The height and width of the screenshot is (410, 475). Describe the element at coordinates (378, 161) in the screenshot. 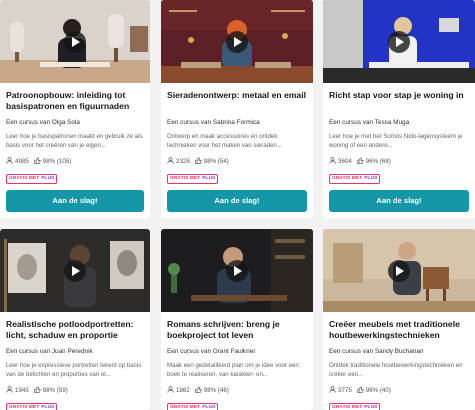

I see `rating: 96% (68)` at that location.